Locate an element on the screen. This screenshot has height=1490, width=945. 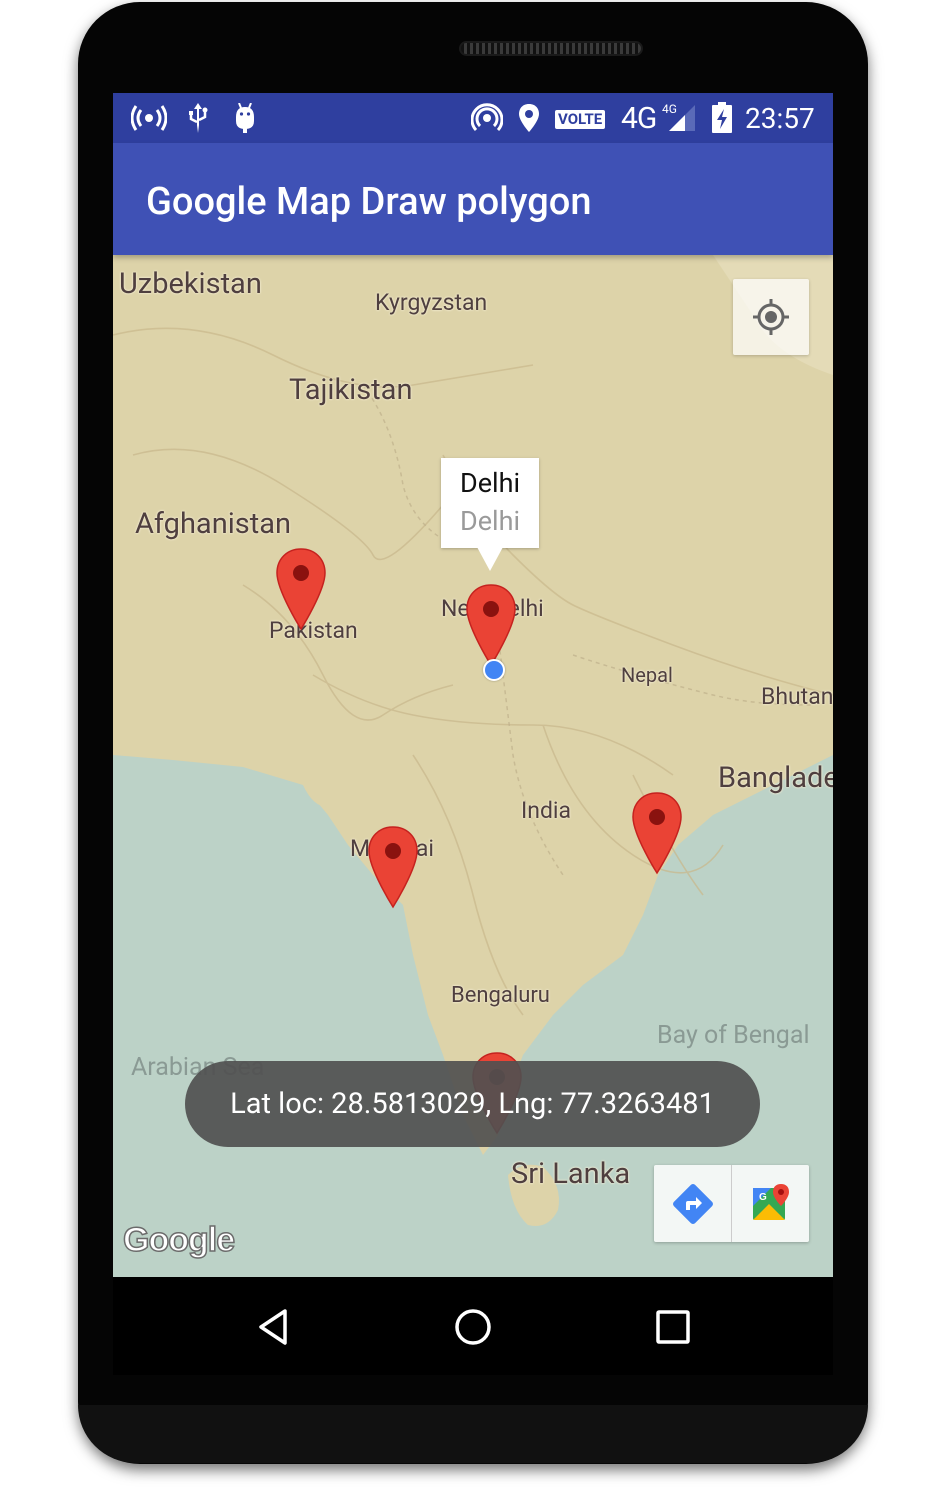
map-label-kyrgyzstan: Kyrgyzstan is located at coordinates (431, 302).